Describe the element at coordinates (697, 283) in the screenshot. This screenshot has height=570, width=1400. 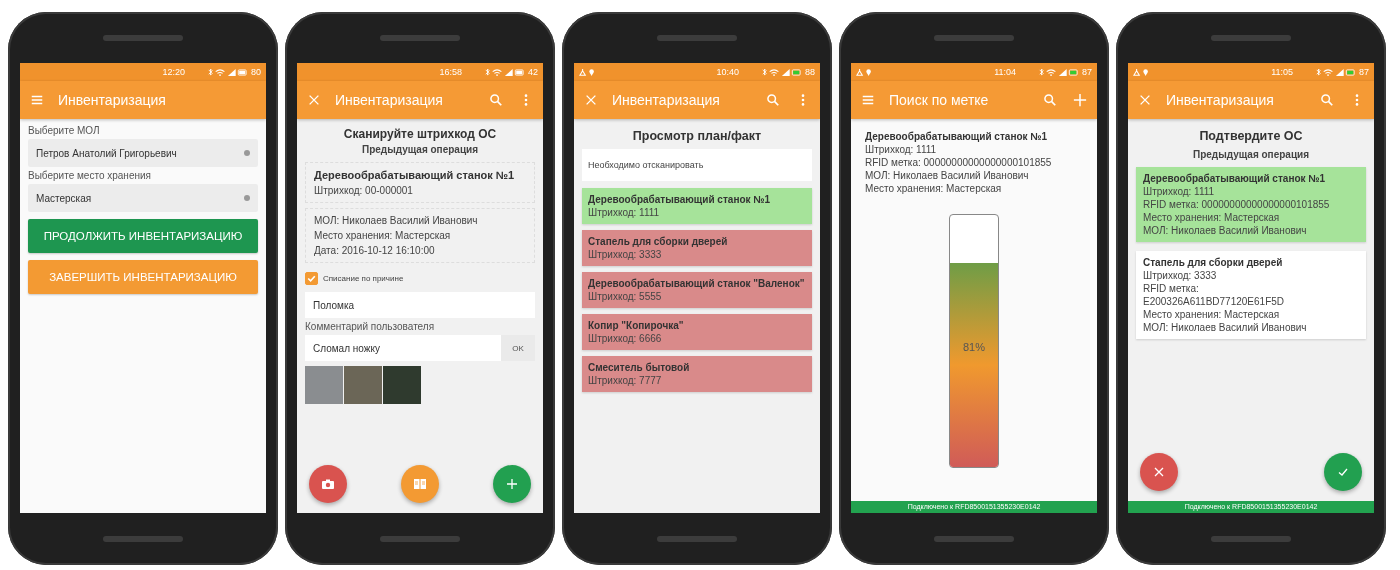
I see `asset-name: Деревообрабатывающий станок "Валенок"` at that location.